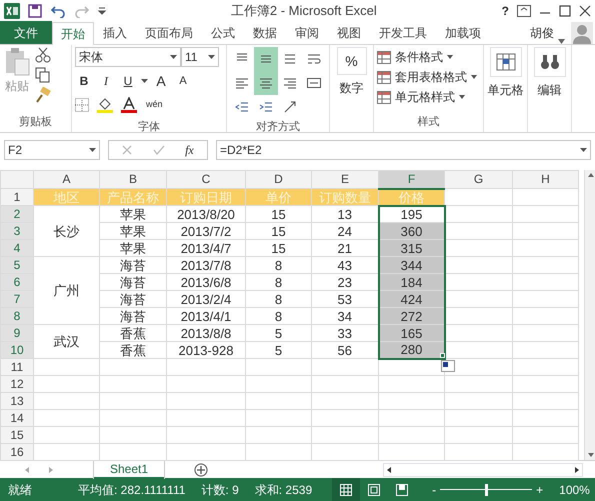 This screenshot has width=595, height=501. Describe the element at coordinates (82, 105) in the screenshot. I see `borders-icon` at that location.